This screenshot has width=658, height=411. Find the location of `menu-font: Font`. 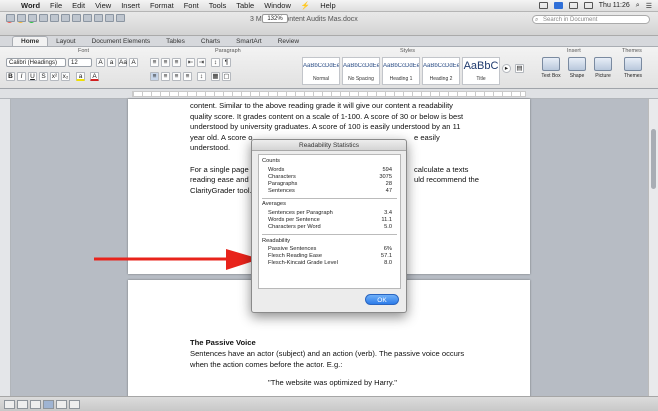

menu-font: Font is located at coordinates (191, 5).